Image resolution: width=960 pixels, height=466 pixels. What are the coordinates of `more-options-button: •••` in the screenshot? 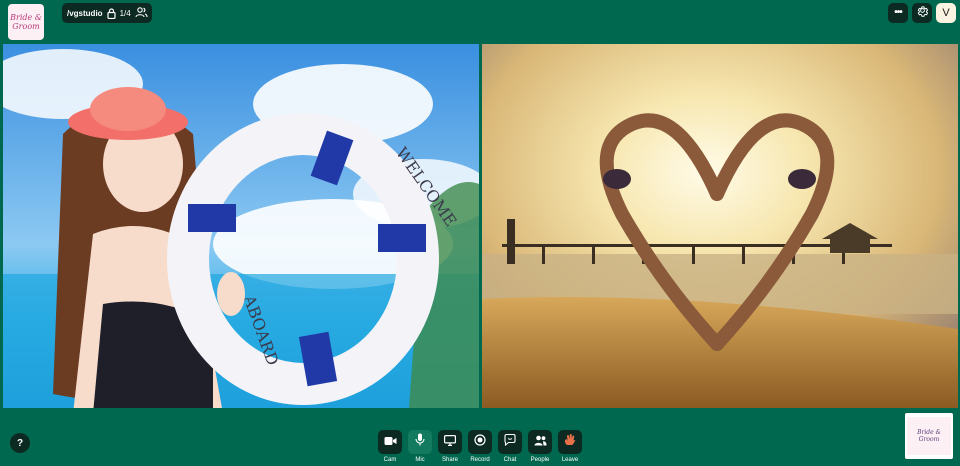 It's located at (898, 13).